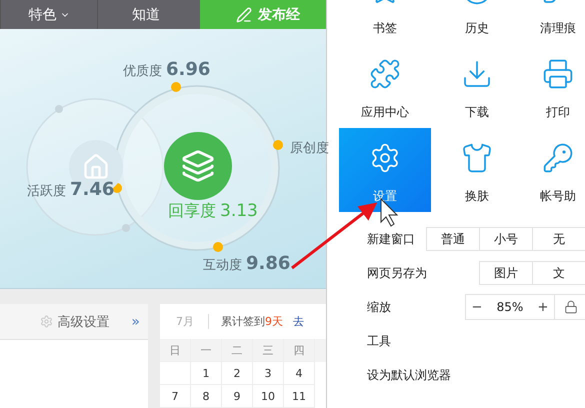 Image resolution: width=585 pixels, height=408 pixels. I want to click on zoom-value: 85%, so click(510, 307).